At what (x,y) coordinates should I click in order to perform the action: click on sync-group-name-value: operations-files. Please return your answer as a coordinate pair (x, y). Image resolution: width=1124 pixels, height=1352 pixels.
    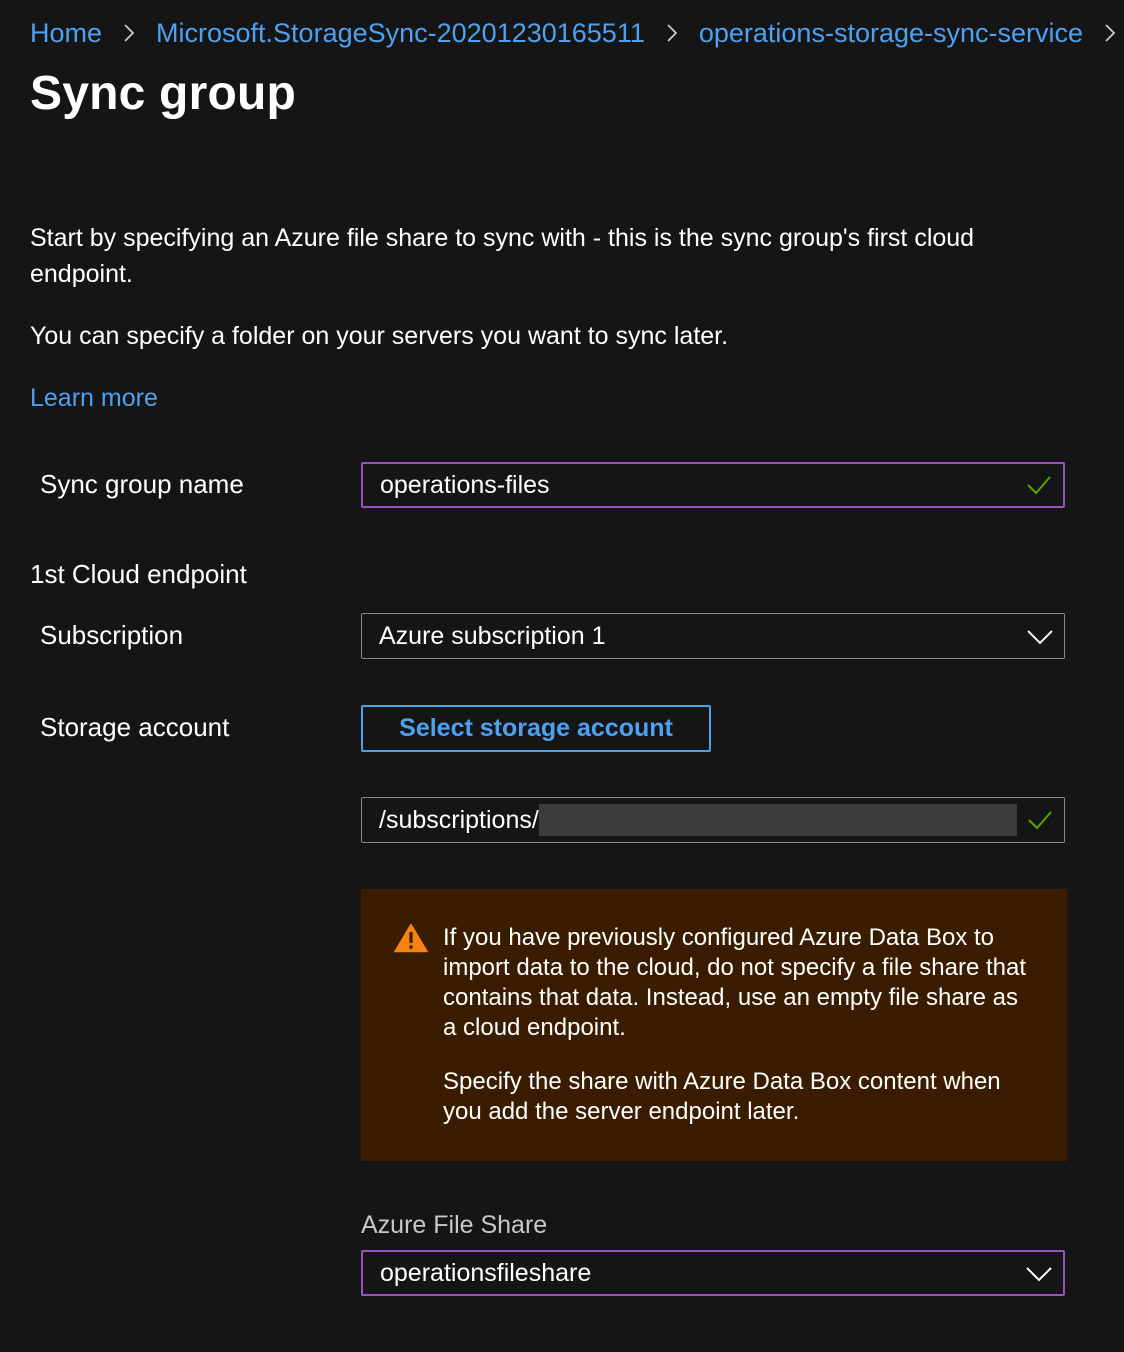
    Looking at the image, I should click on (465, 484).